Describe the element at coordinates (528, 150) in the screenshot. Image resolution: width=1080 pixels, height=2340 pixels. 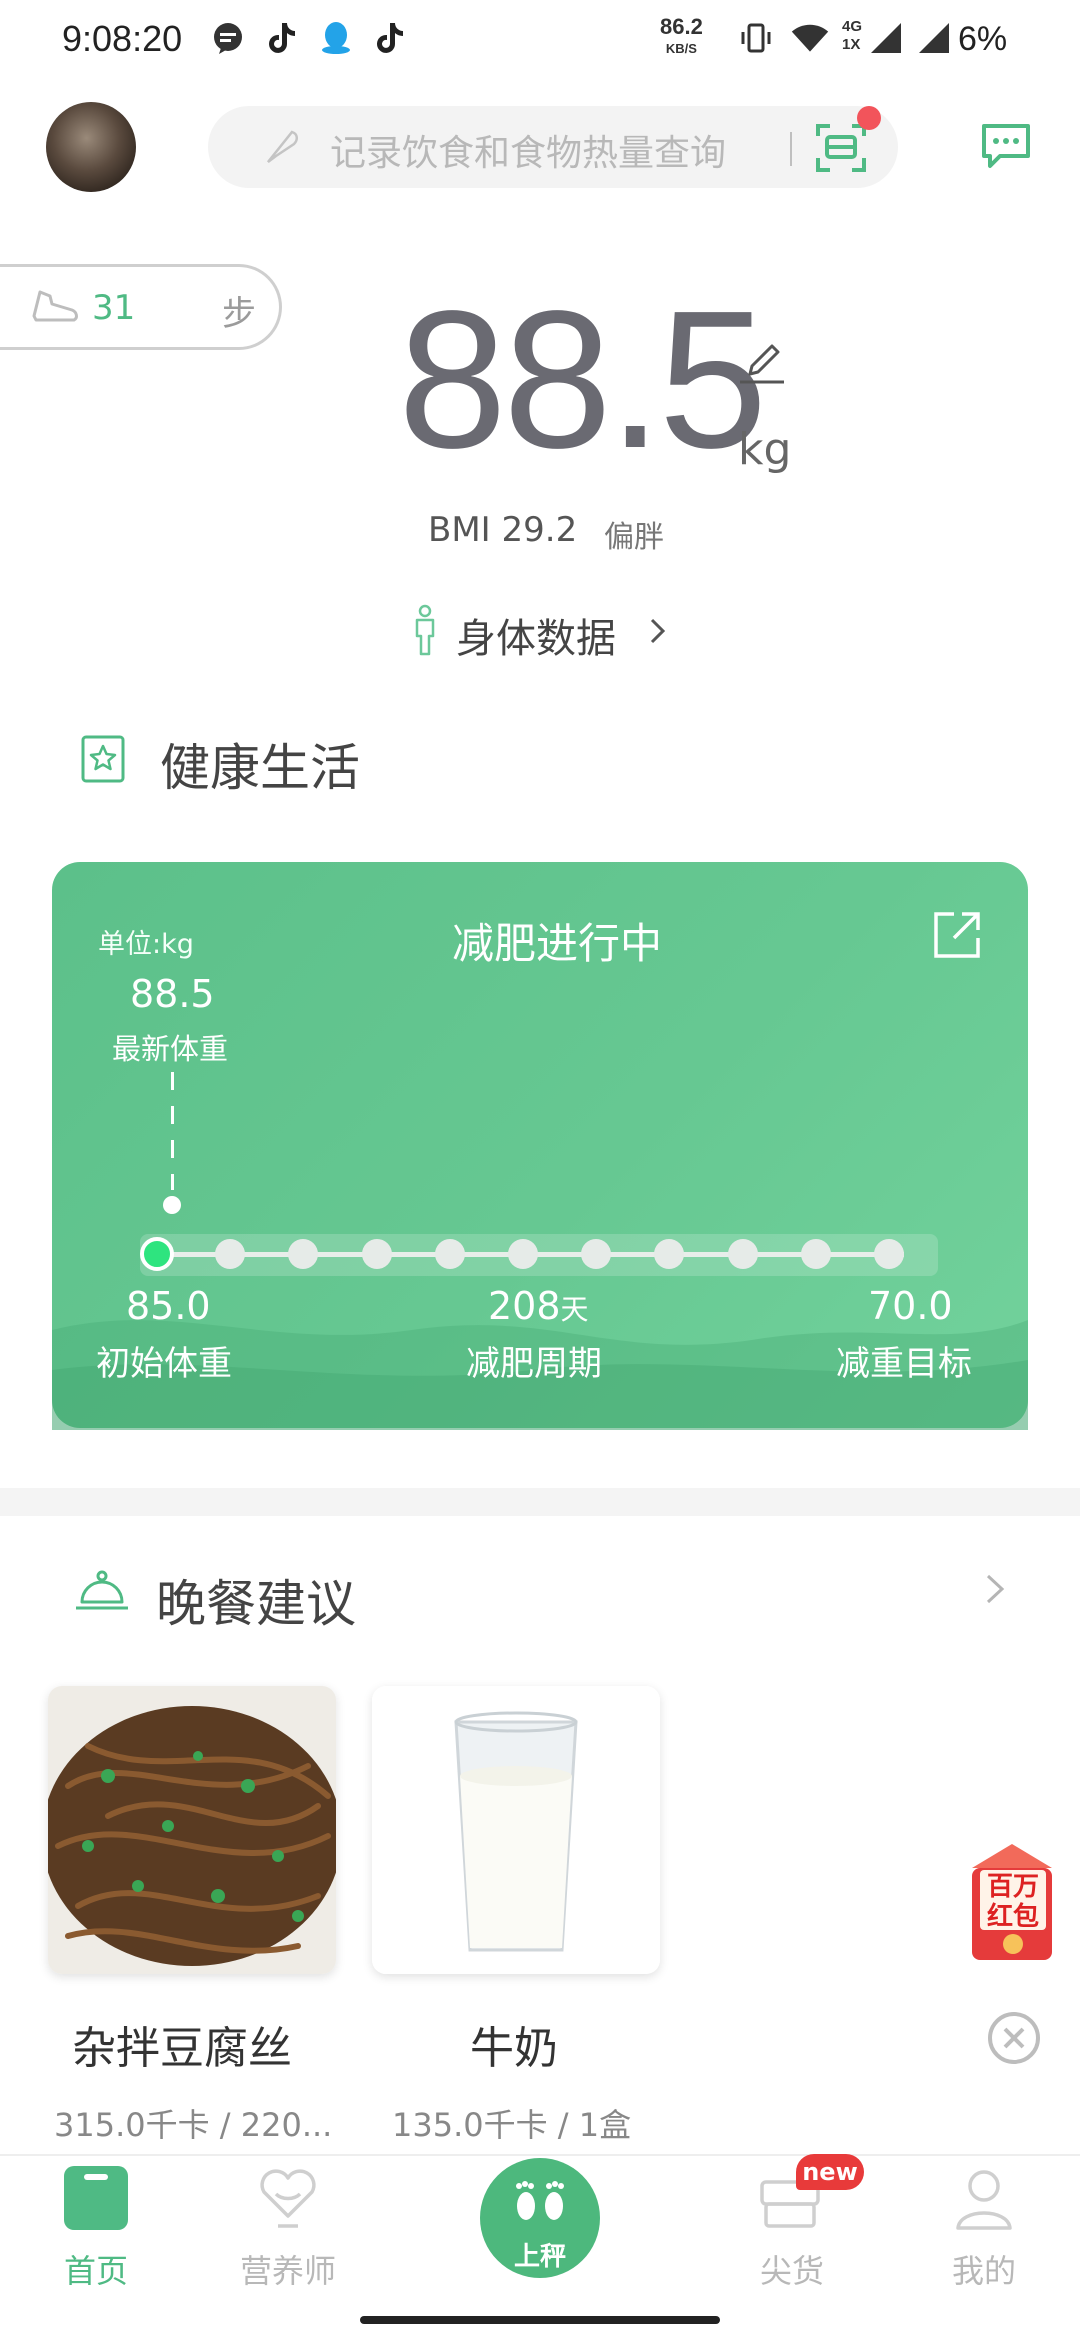
I see `search-placeholder: 记录饮食和食物热量查询` at that location.